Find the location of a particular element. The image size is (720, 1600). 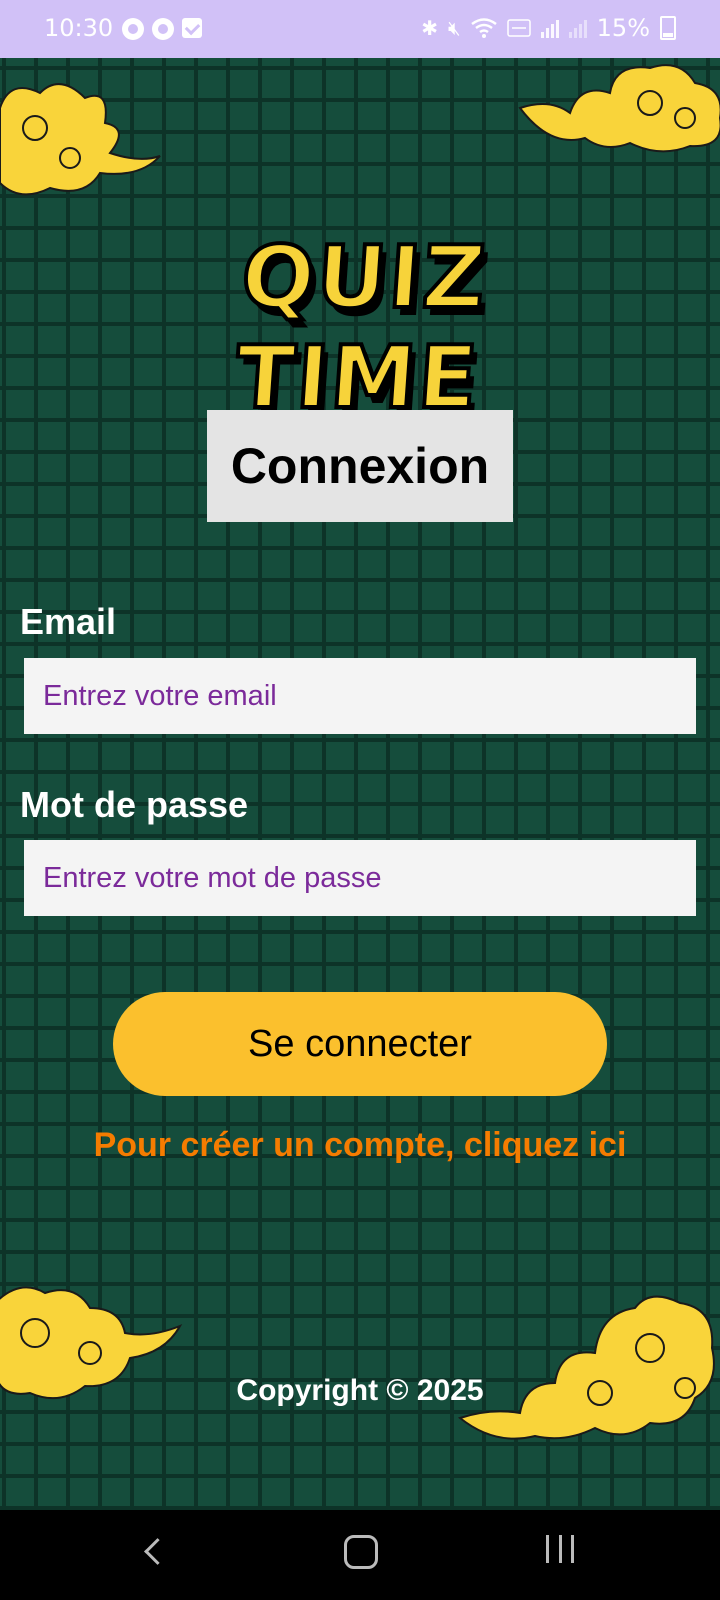

bluetooth-icon: ✱ is located at coordinates (430, 28).